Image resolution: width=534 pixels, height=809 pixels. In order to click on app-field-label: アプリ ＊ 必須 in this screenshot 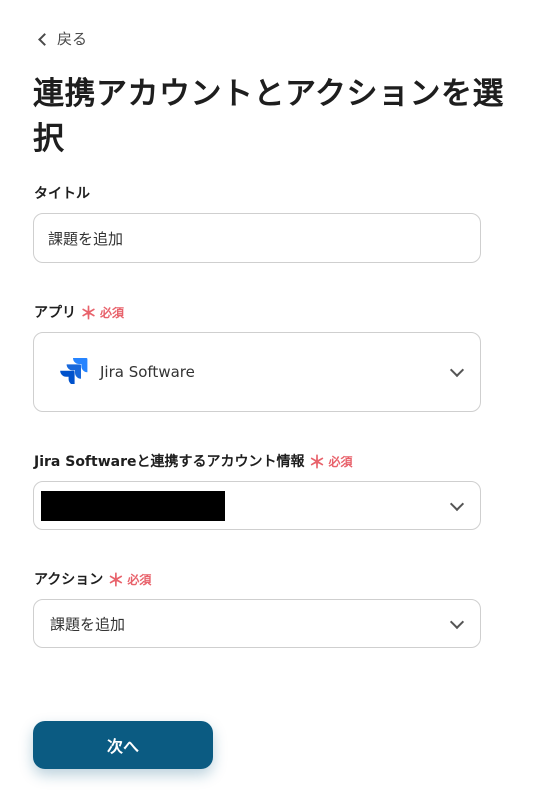, I will do `click(79, 313)`.